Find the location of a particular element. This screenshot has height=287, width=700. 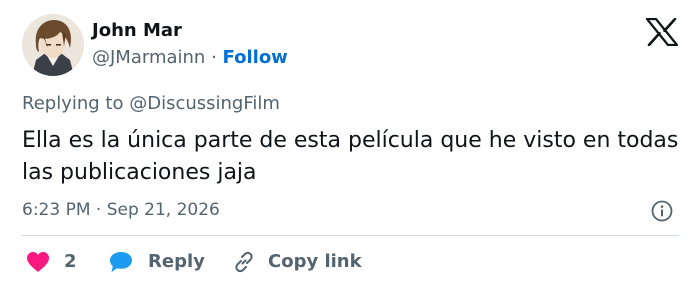

speech-bubble-icon is located at coordinates (121, 262).